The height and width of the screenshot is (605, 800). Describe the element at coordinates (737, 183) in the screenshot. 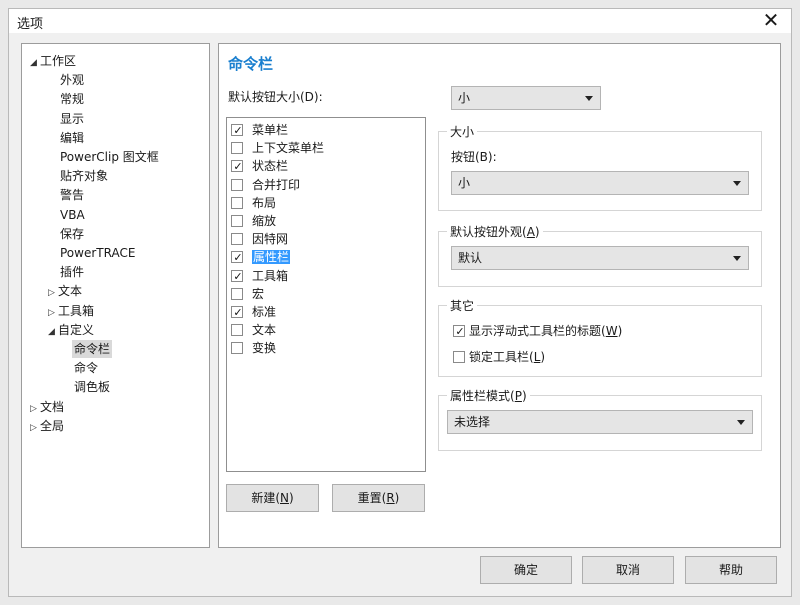

I see `chevron-down-icon` at that location.